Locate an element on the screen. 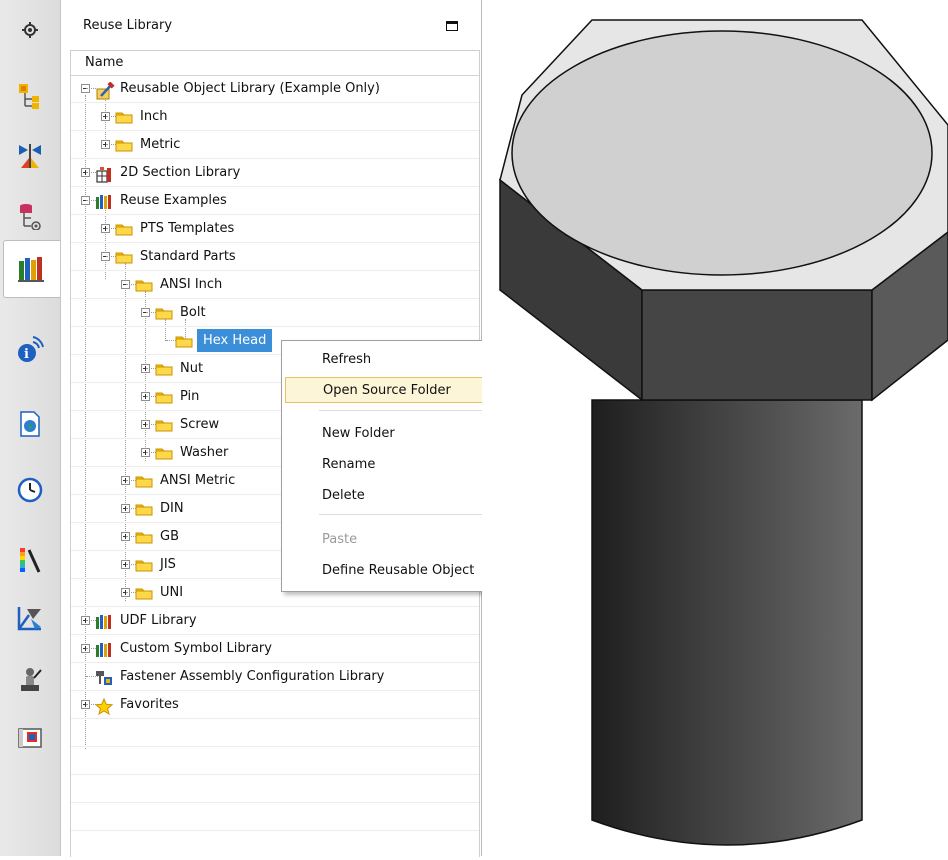 This screenshot has width=948, height=860. tree-row-2d-section-library: 2D Section Library is located at coordinates (275, 173).